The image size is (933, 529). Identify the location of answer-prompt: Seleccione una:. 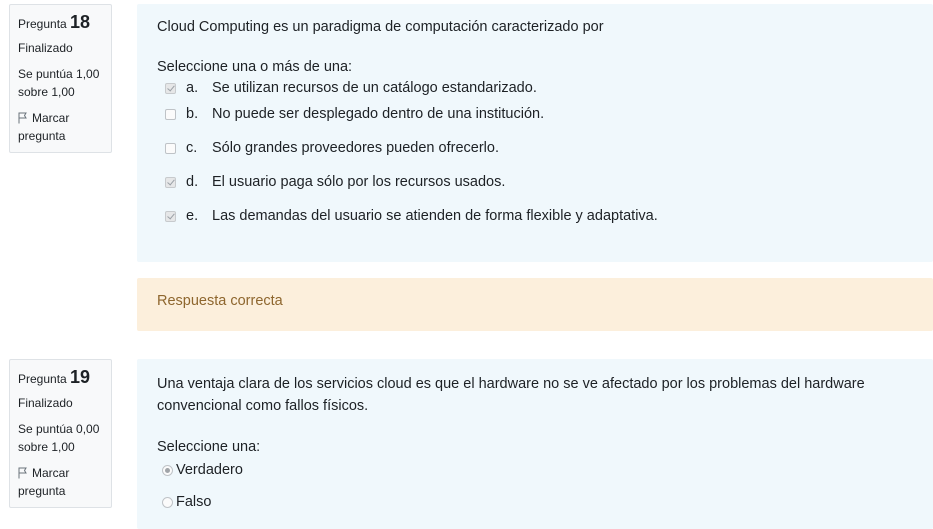
(209, 447).